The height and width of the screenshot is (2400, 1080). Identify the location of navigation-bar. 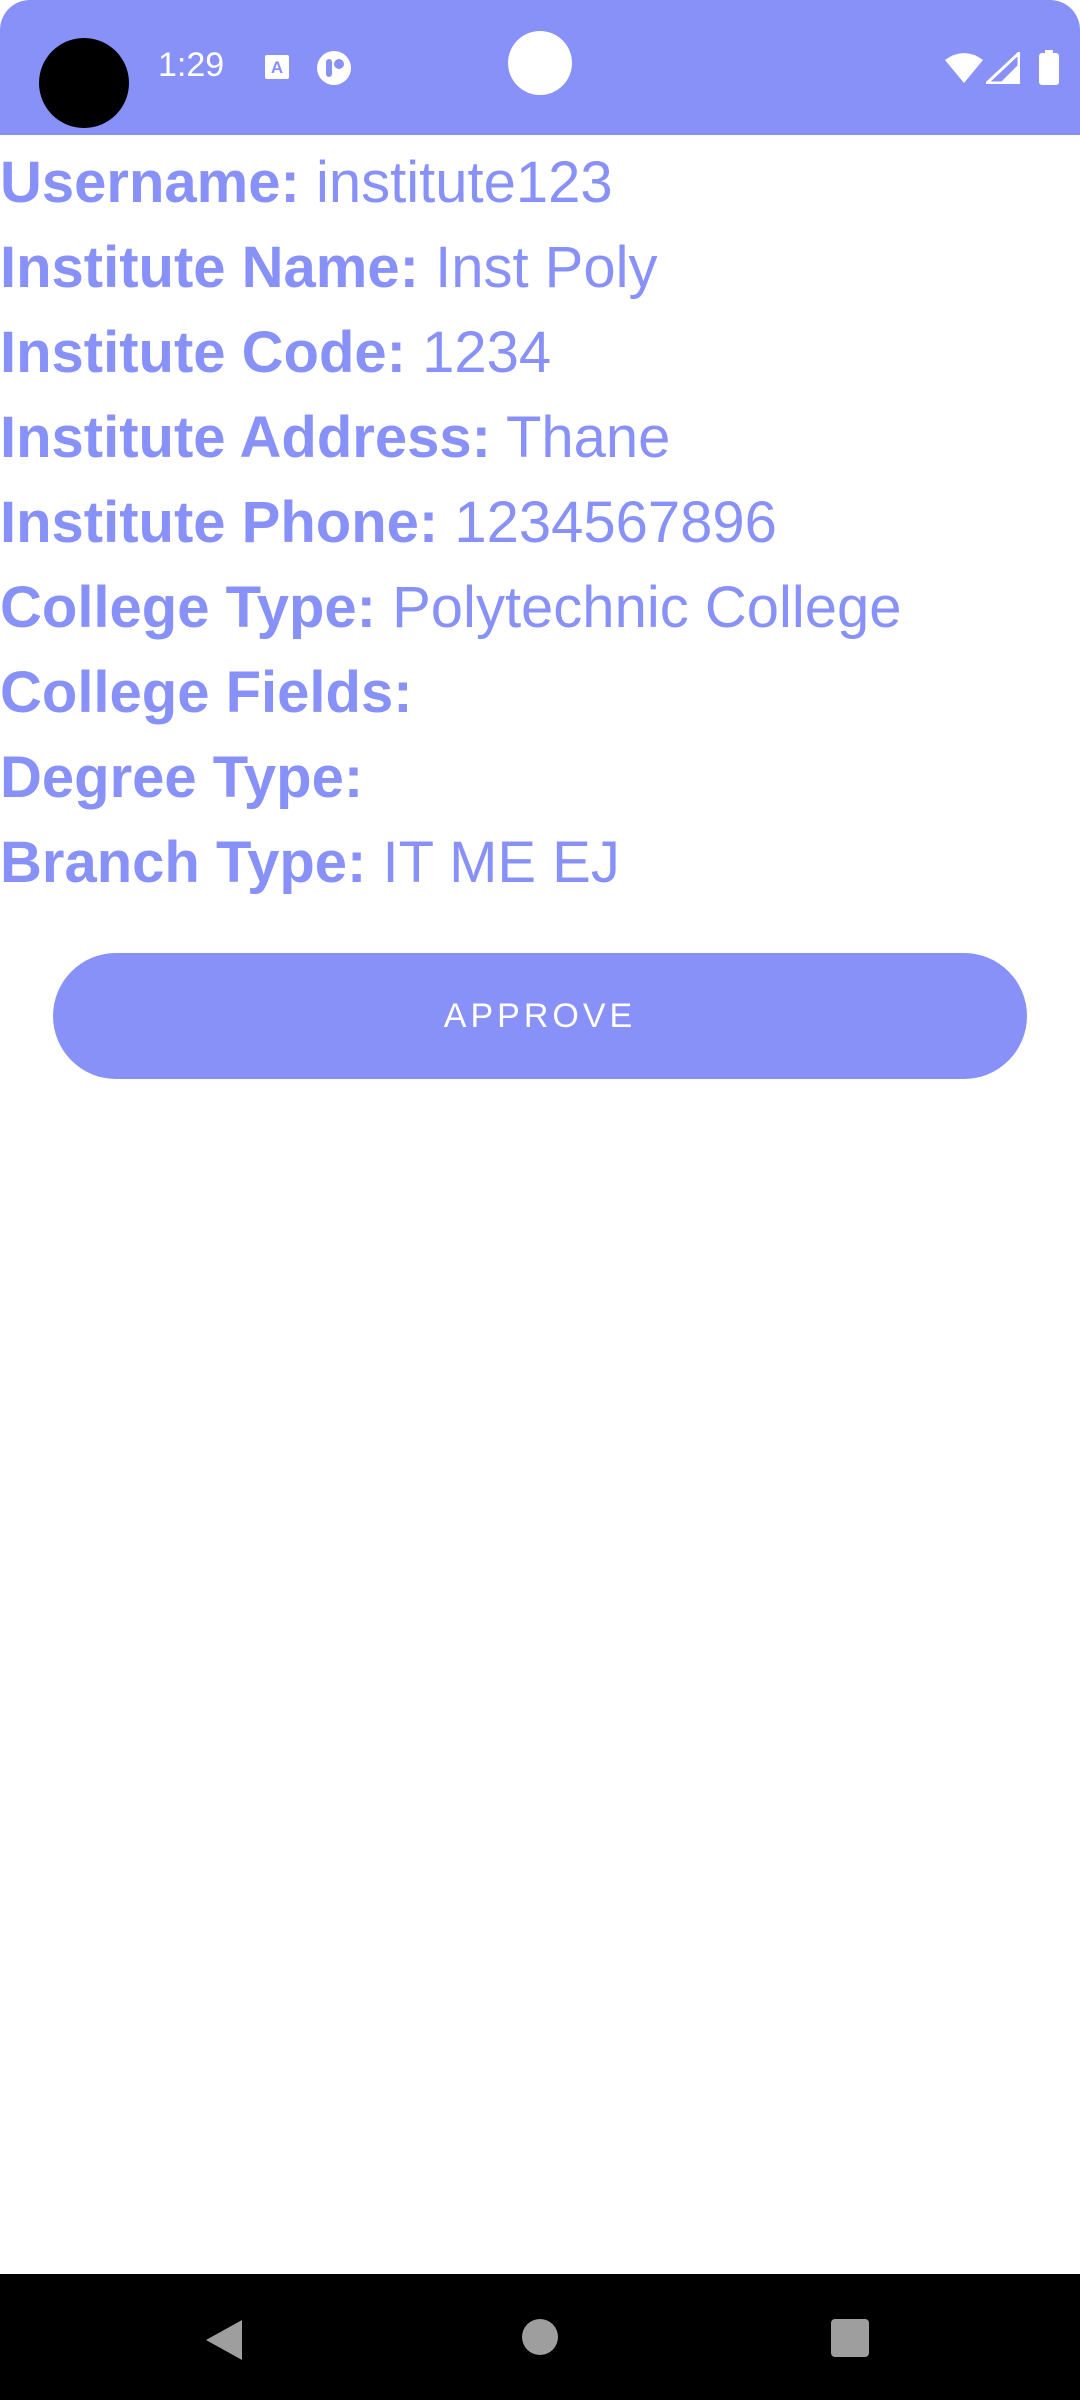
(540, 2337).